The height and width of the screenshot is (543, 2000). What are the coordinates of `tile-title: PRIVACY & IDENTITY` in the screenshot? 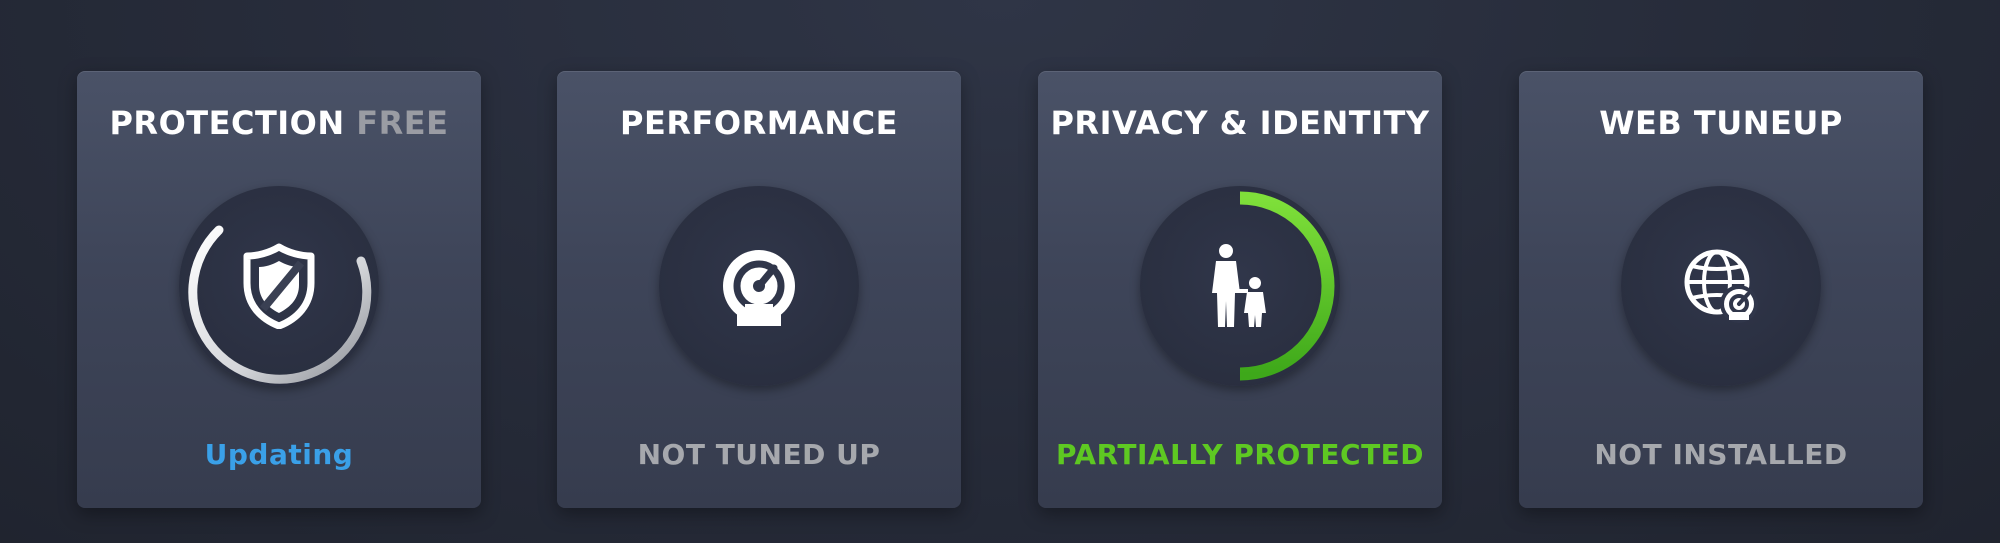 It's located at (1240, 123).